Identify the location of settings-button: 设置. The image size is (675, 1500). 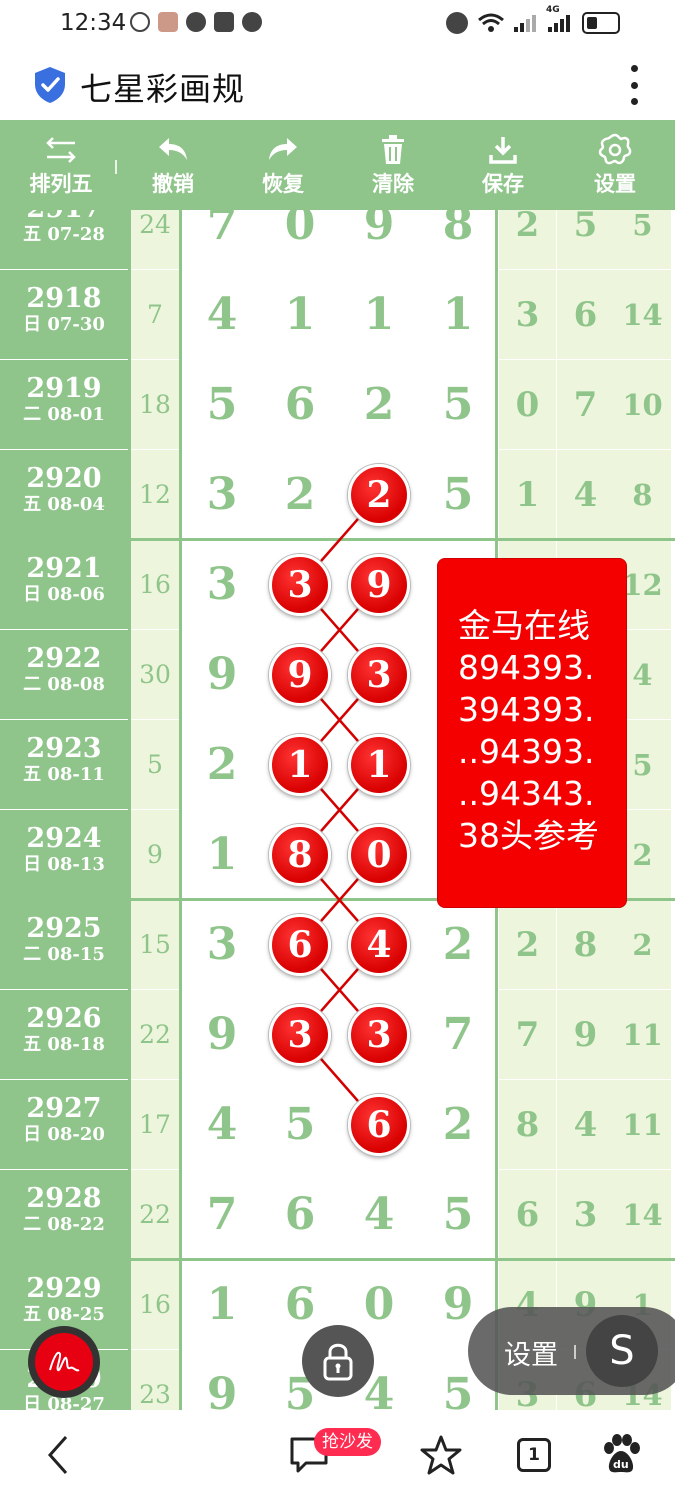
(615, 165).